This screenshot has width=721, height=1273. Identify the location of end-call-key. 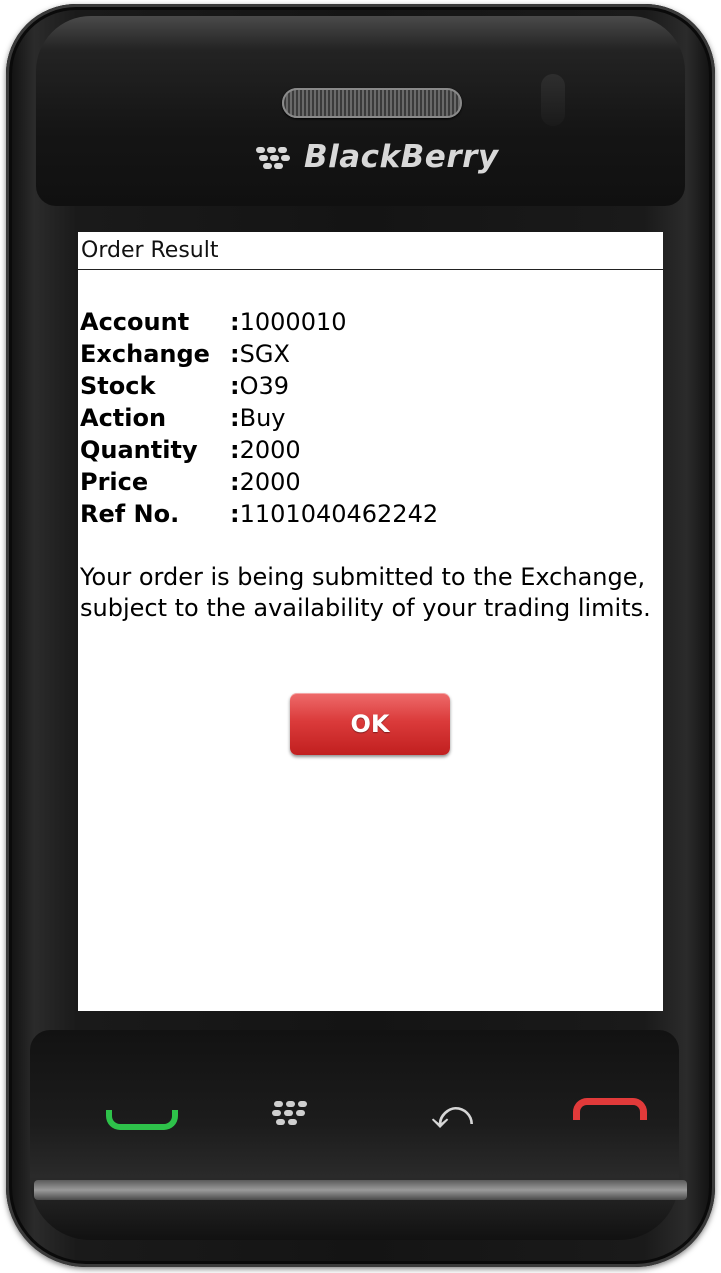
(610, 1115).